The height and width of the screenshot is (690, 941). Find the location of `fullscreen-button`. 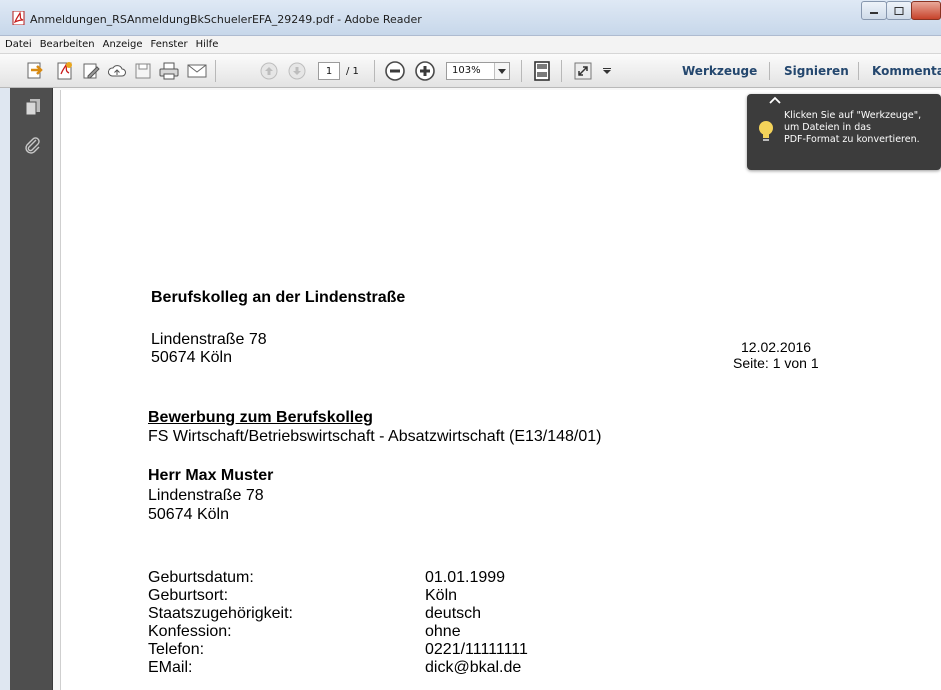

fullscreen-button is located at coordinates (583, 71).